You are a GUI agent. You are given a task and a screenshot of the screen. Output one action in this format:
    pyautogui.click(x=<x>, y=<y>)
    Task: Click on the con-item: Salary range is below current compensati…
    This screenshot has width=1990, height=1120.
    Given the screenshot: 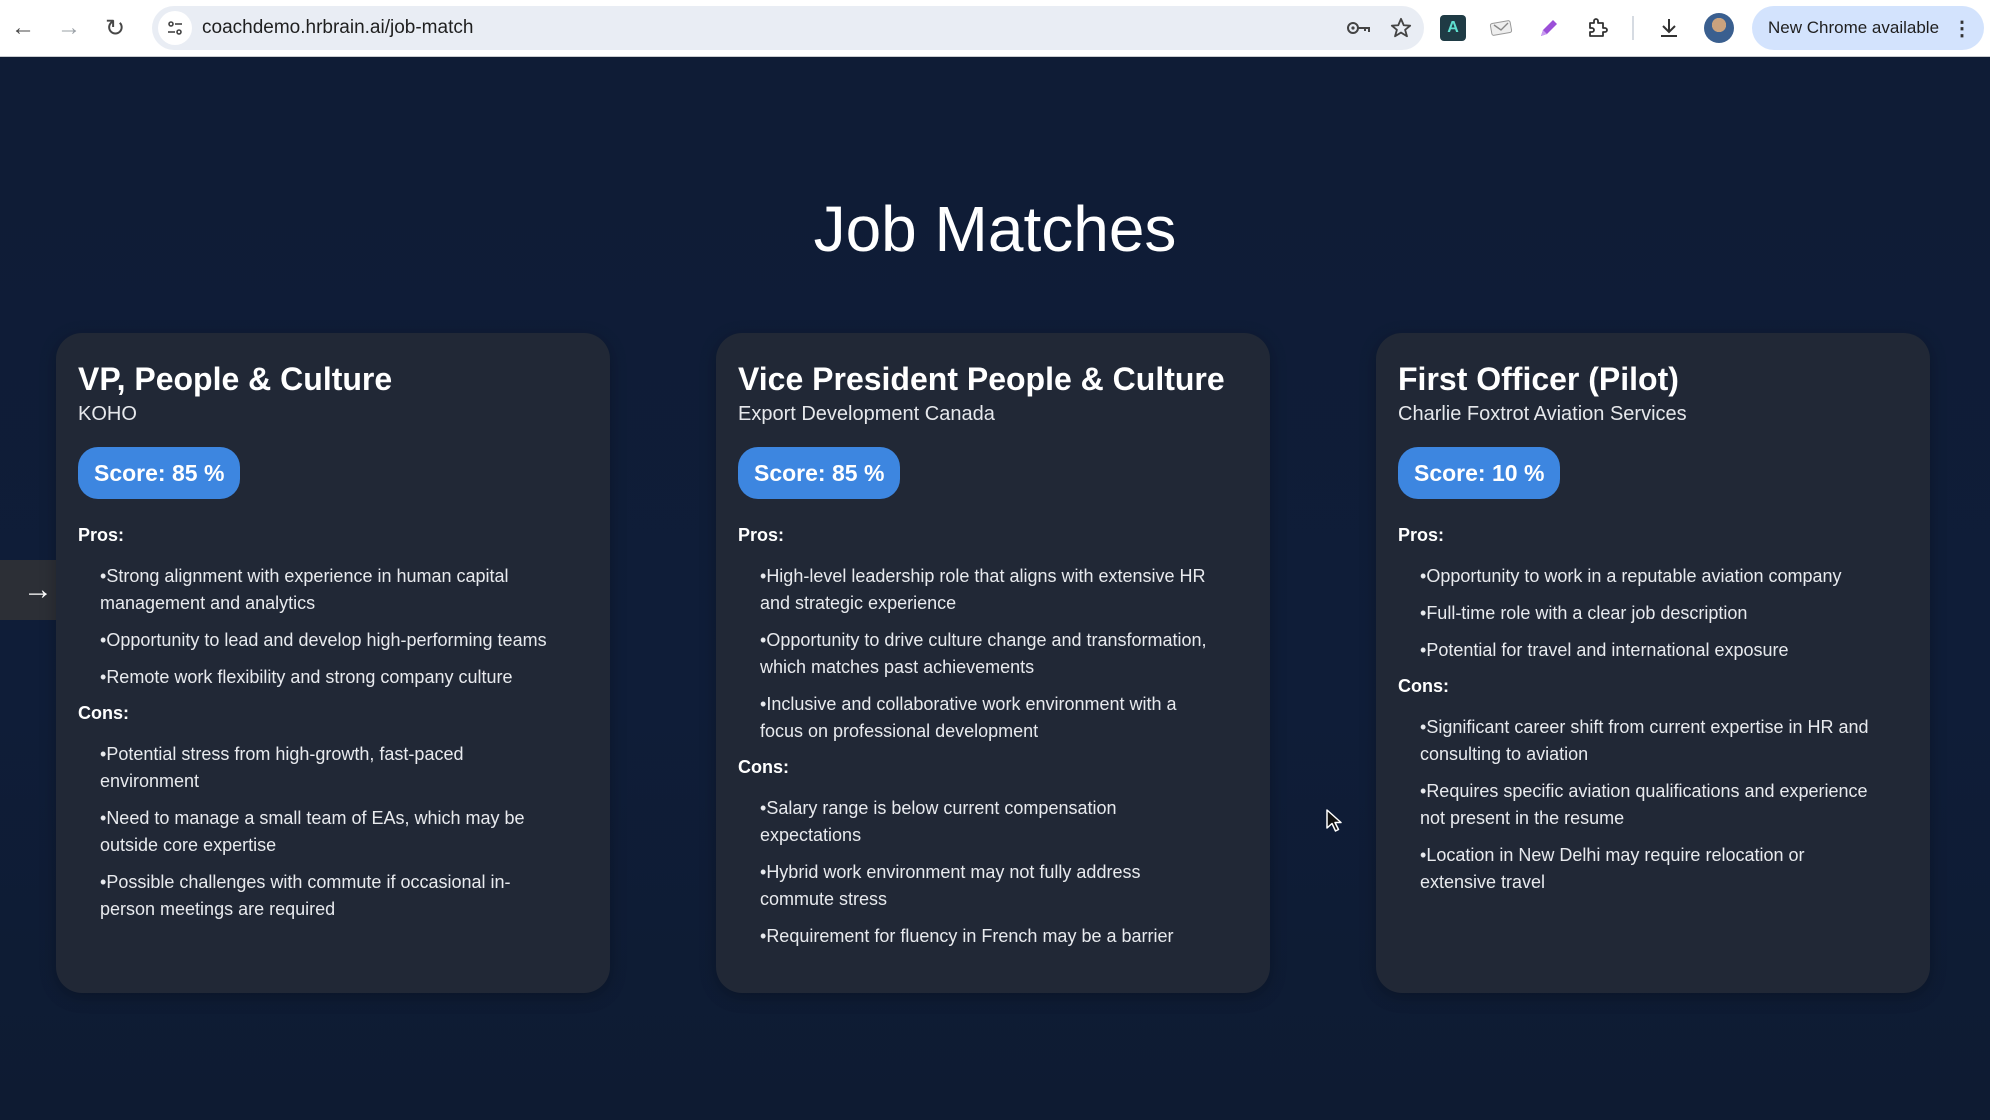 What is the action you would take?
    pyautogui.click(x=989, y=822)
    